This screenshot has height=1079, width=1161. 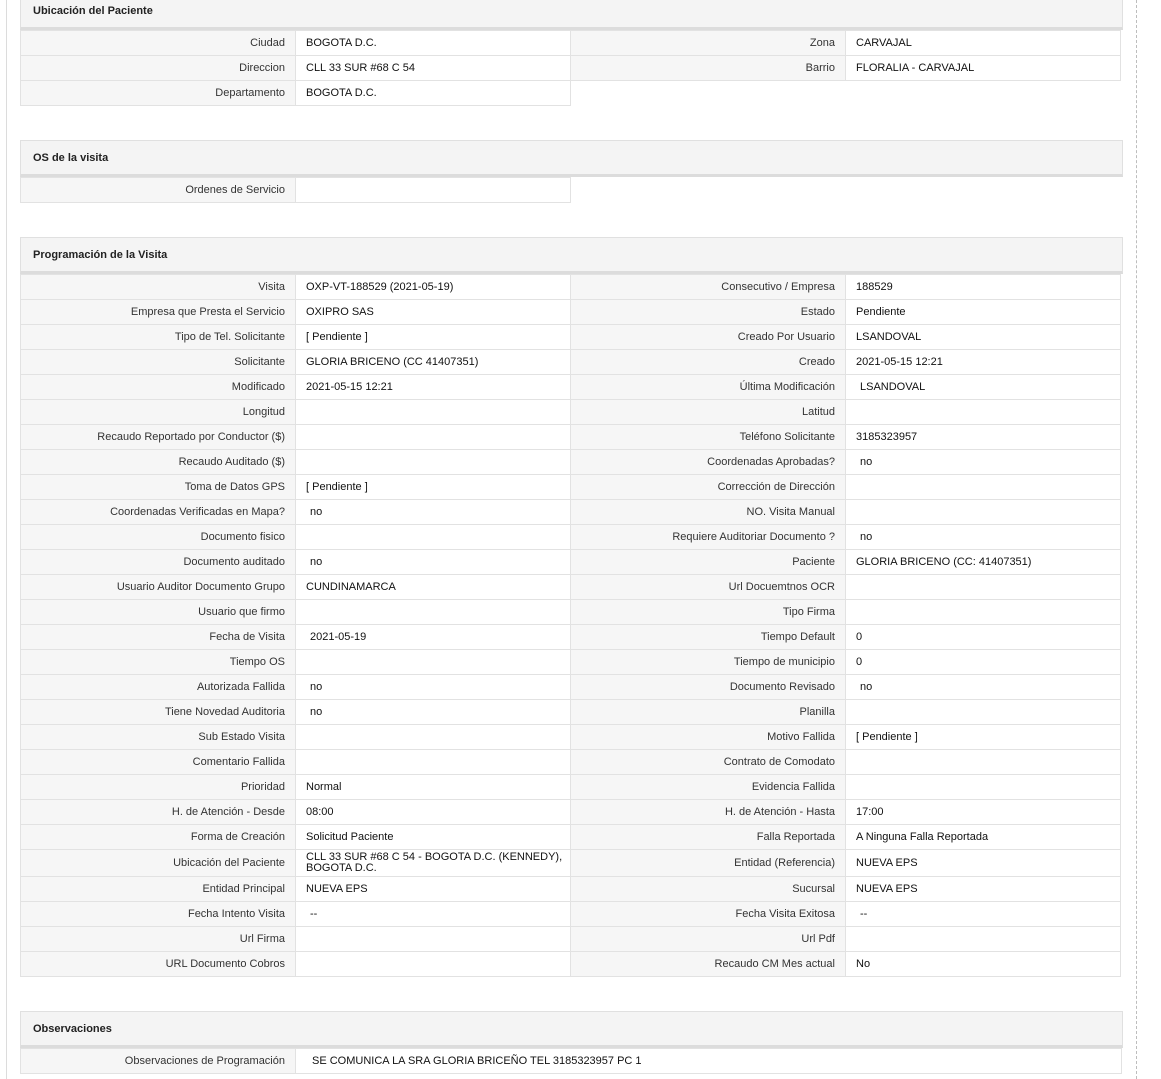 I want to click on field-label-ubicacion-del-paciente: Ubicación del Paciente, so click(x=158, y=863).